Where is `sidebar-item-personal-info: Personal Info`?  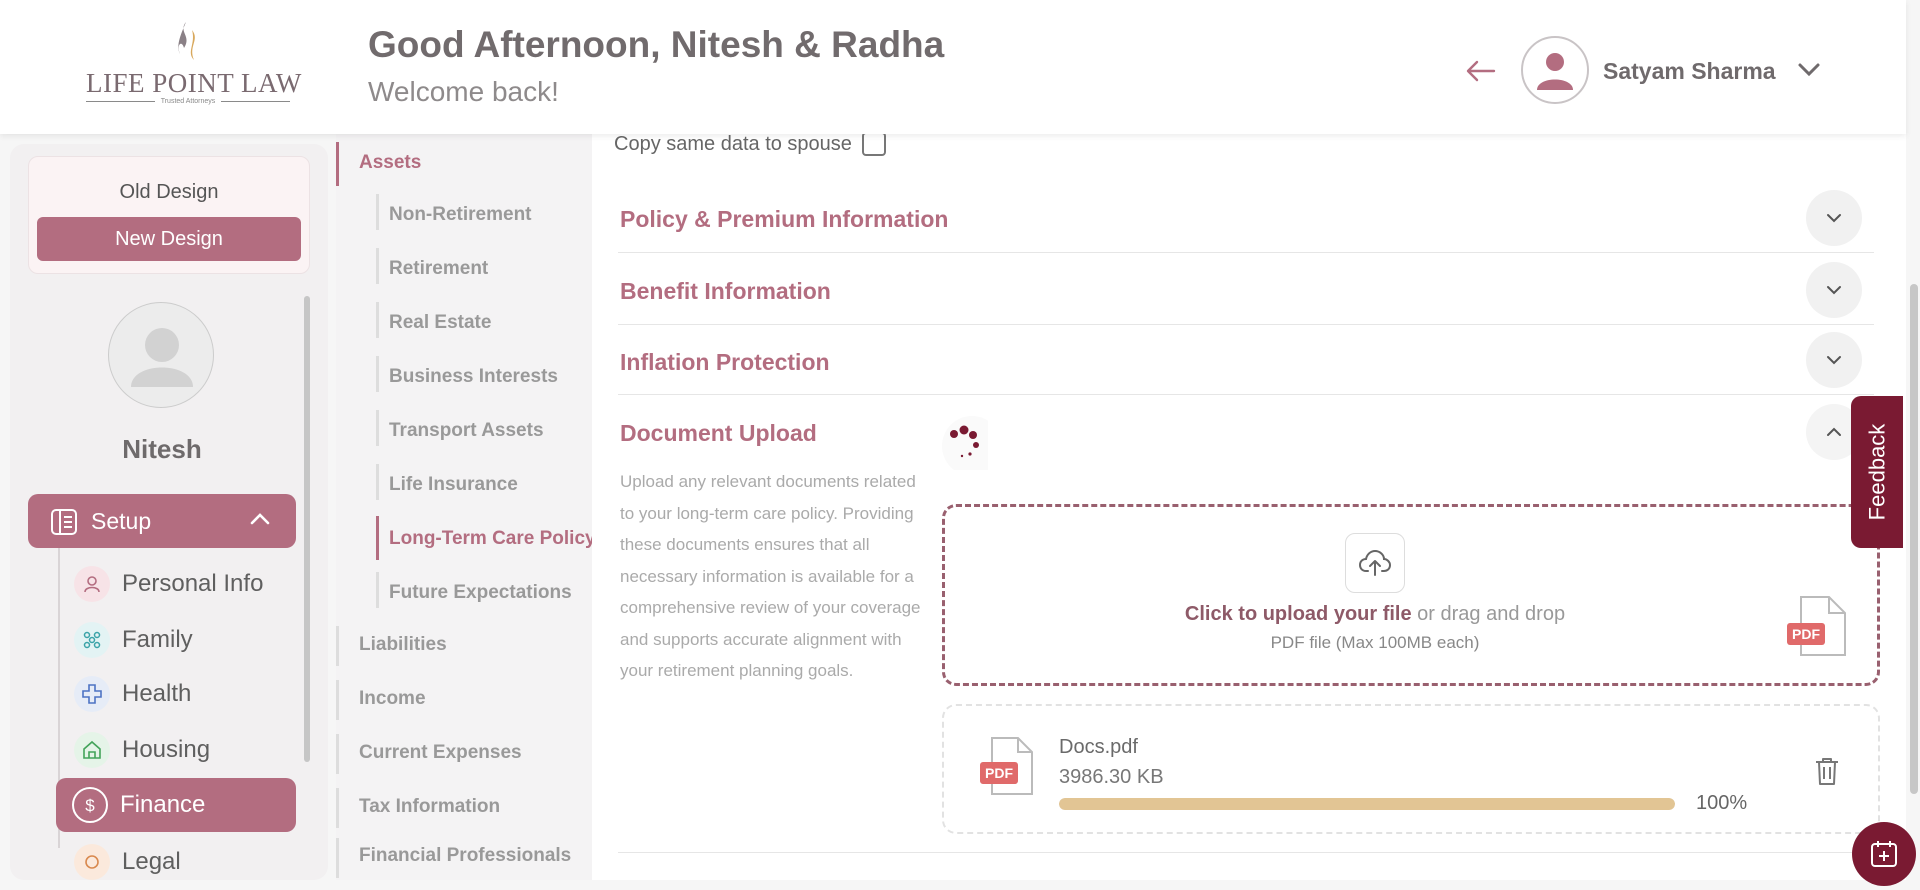 sidebar-item-personal-info: Personal Info is located at coordinates (168, 584).